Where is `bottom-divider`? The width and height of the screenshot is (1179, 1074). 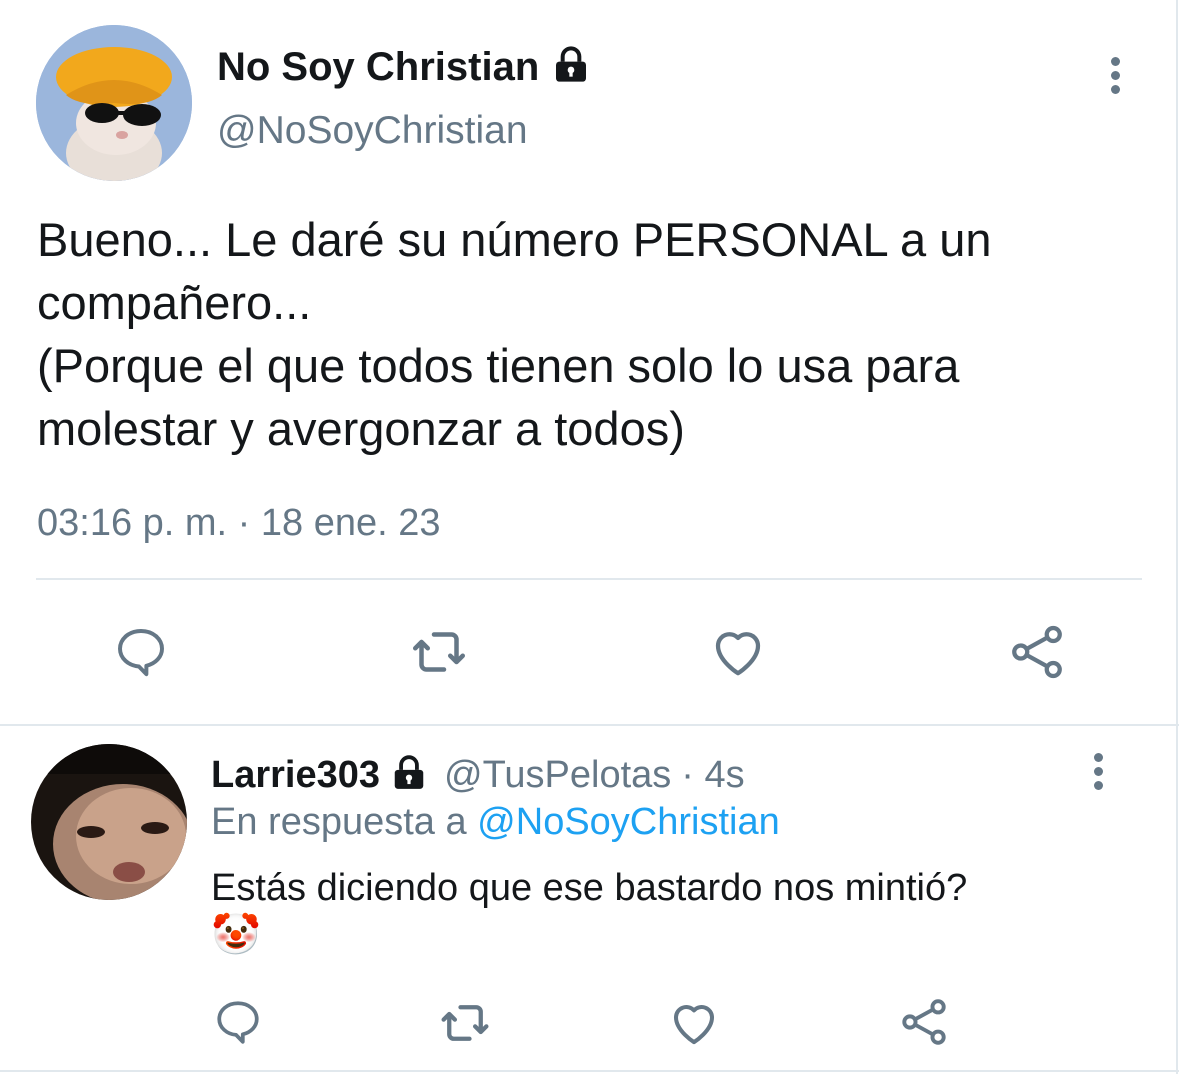 bottom-divider is located at coordinates (589, 1071).